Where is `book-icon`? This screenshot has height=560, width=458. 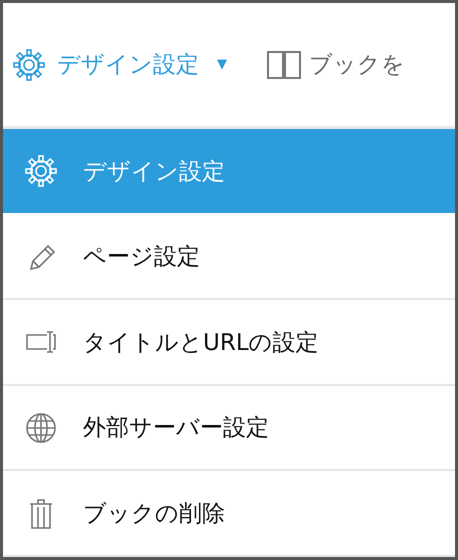
book-icon is located at coordinates (284, 65).